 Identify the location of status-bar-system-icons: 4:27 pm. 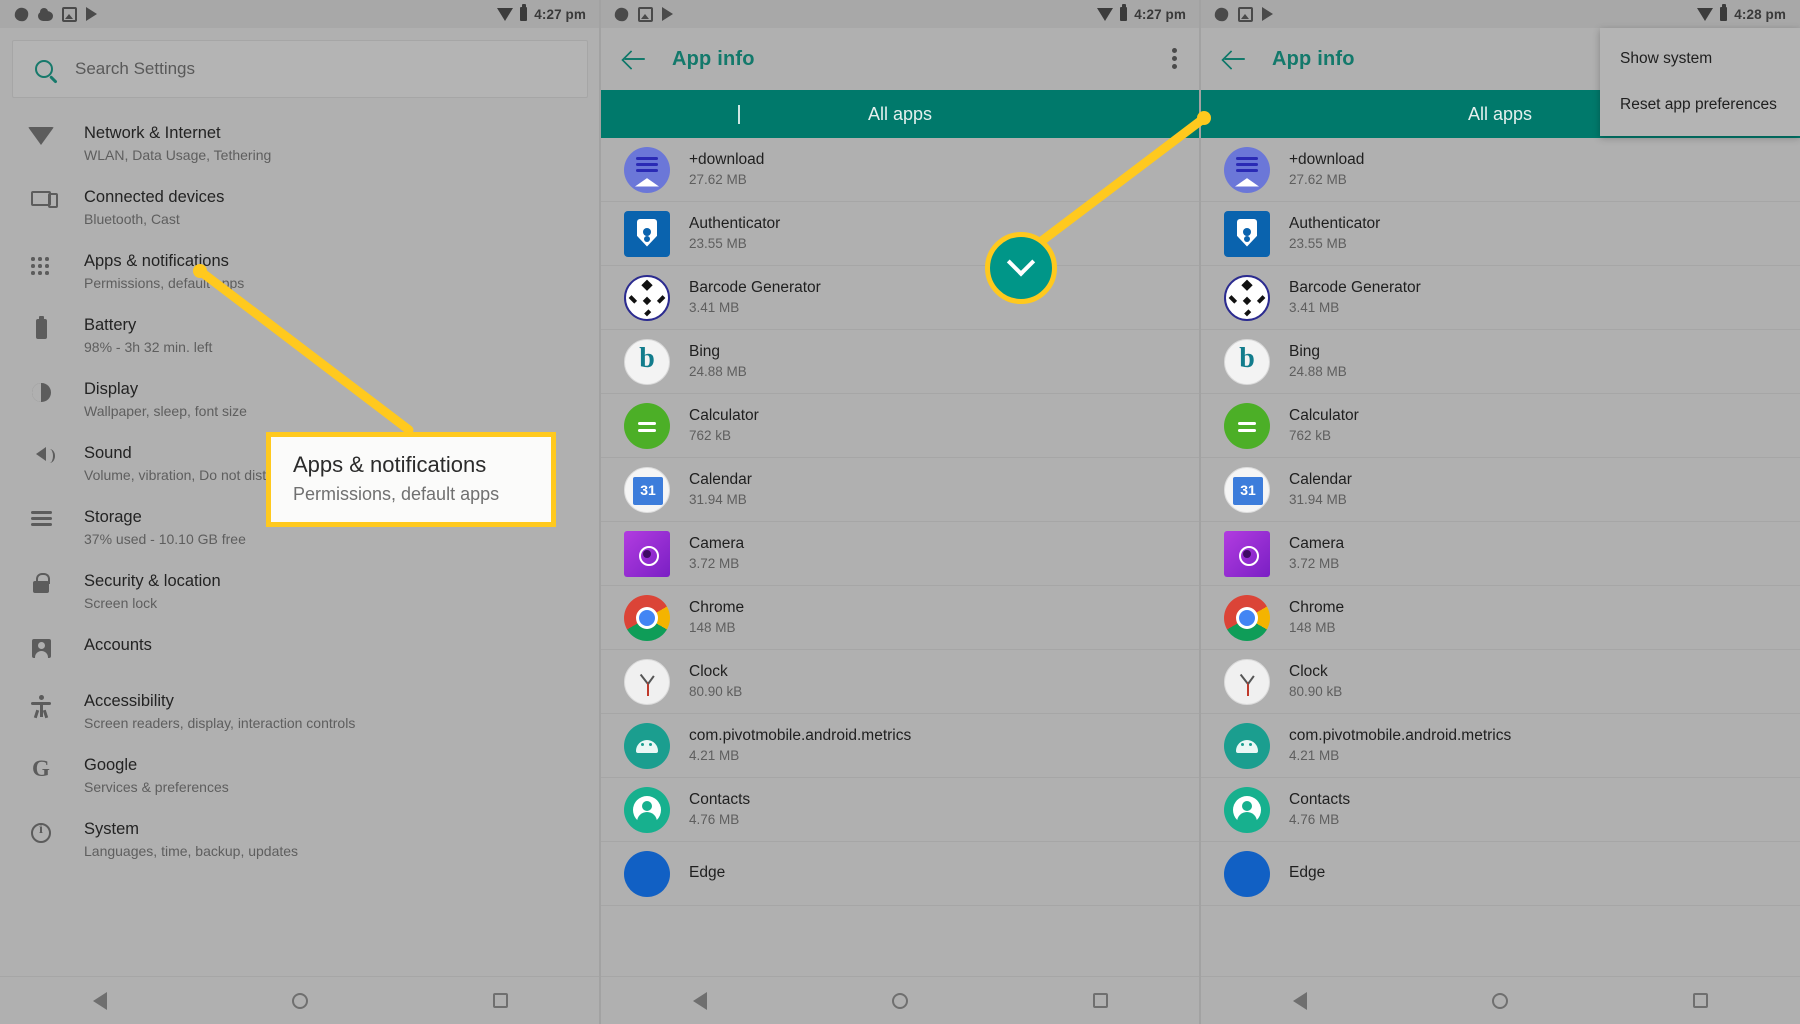
(1141, 13).